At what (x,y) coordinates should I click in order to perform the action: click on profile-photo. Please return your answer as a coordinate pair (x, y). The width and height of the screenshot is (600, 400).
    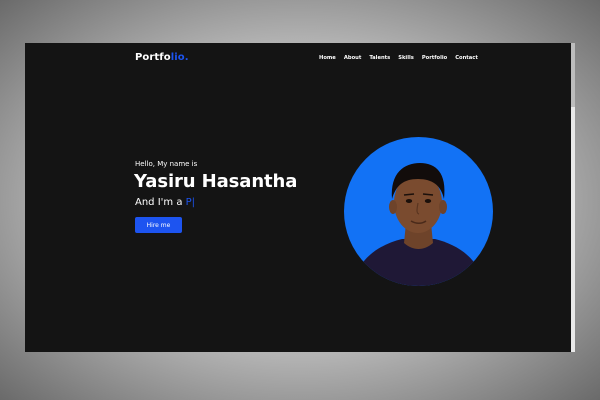
    Looking at the image, I should click on (418, 211).